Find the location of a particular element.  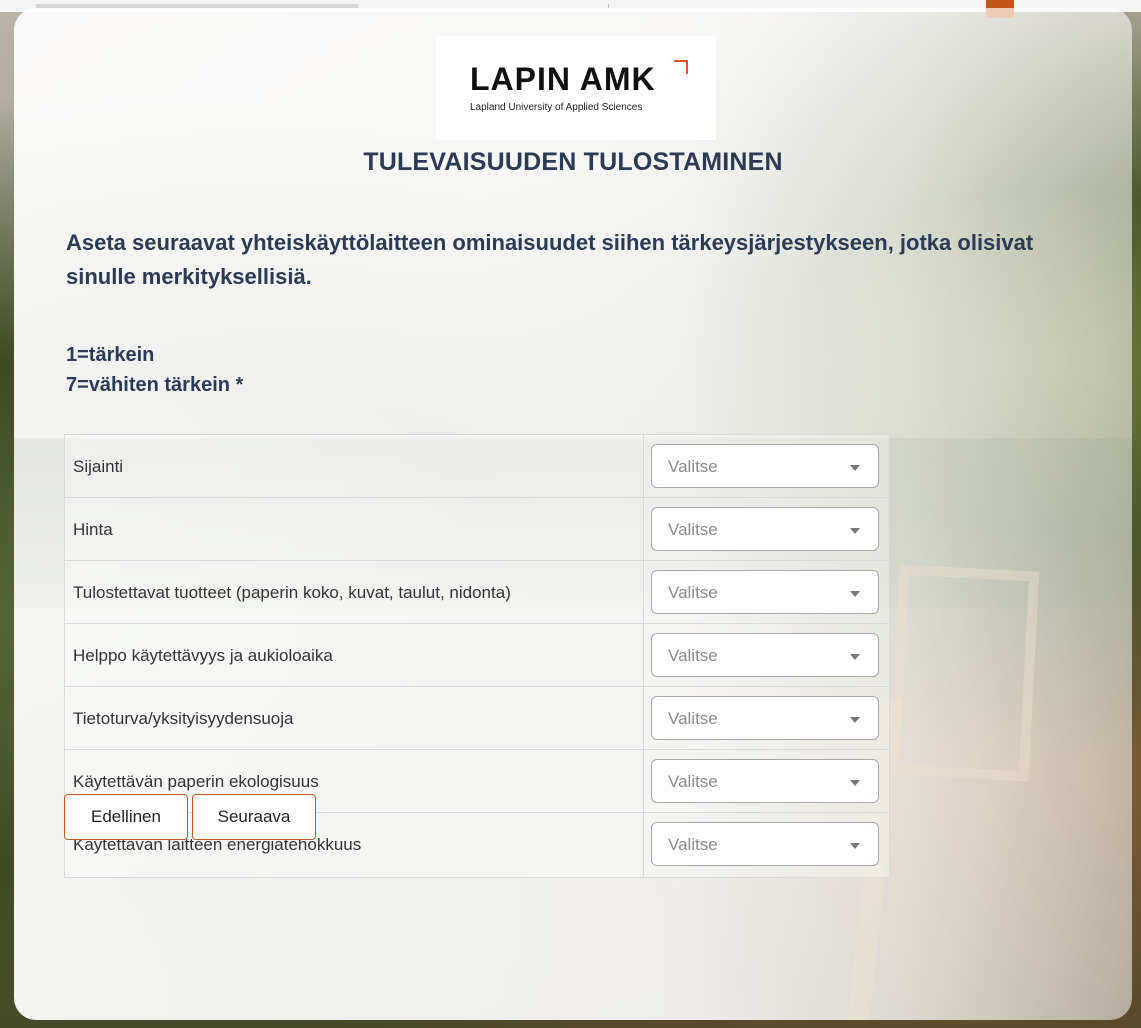

row-label: Sijainti is located at coordinates (98, 466).